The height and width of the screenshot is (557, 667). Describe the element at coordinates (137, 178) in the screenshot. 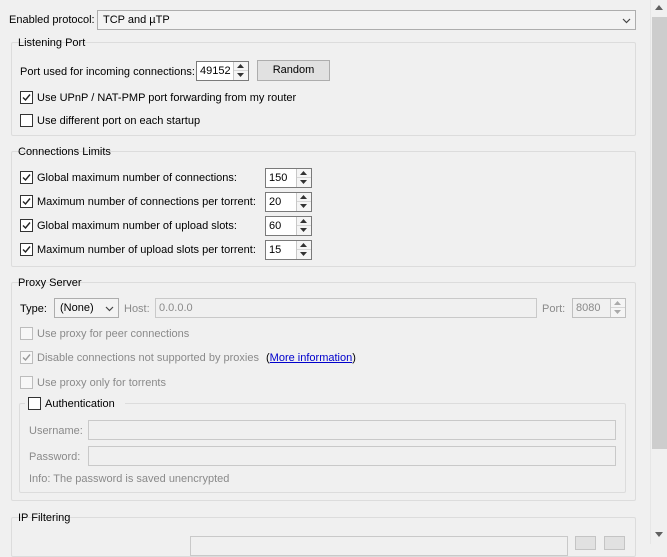

I see `global-max-connections-label: Global maximum number of connections:` at that location.